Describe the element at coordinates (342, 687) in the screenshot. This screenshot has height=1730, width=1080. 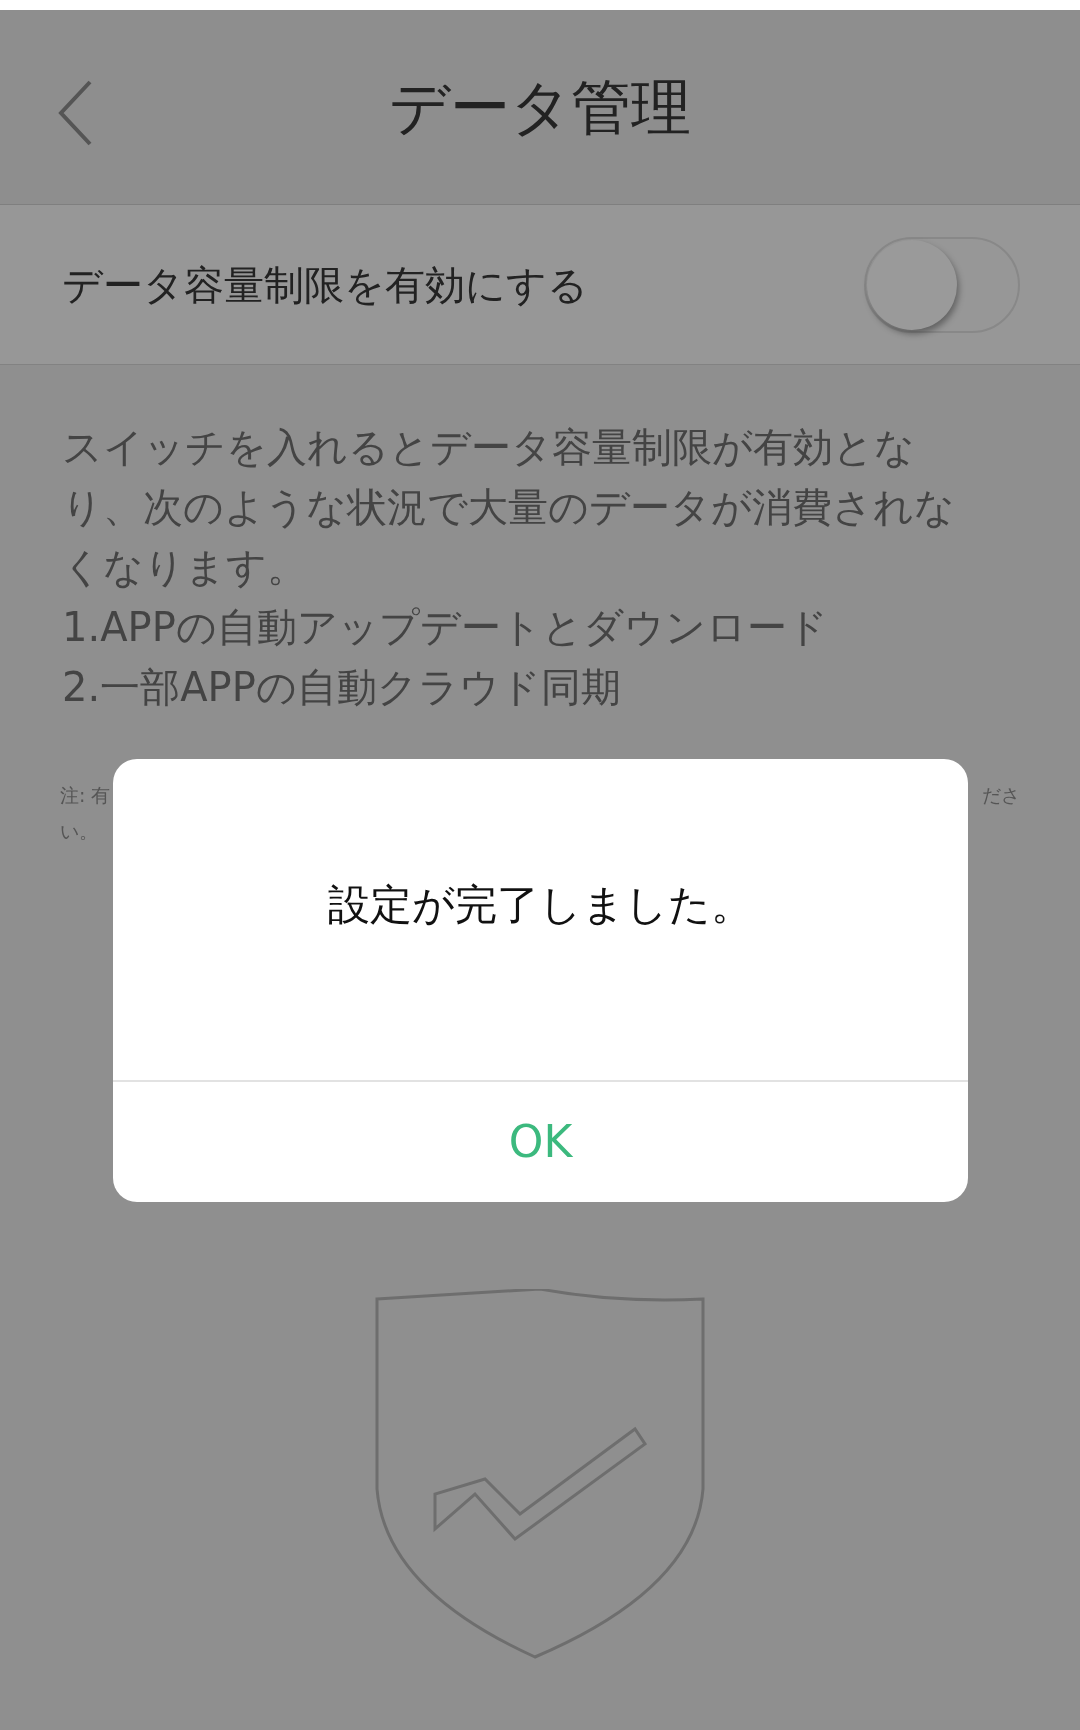
I see `description-text: 2.一部APPの自動クラウド同期` at that location.